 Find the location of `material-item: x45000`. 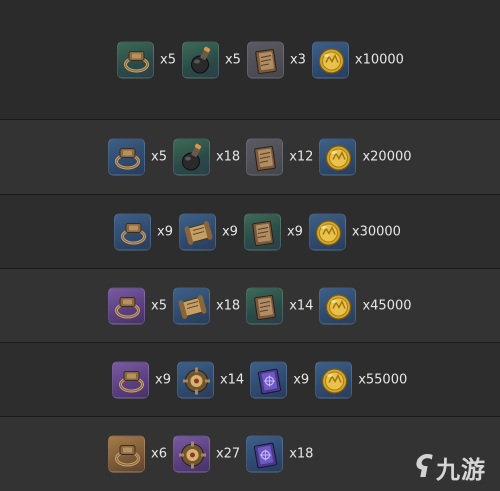

material-item: x45000 is located at coordinates (365, 305).